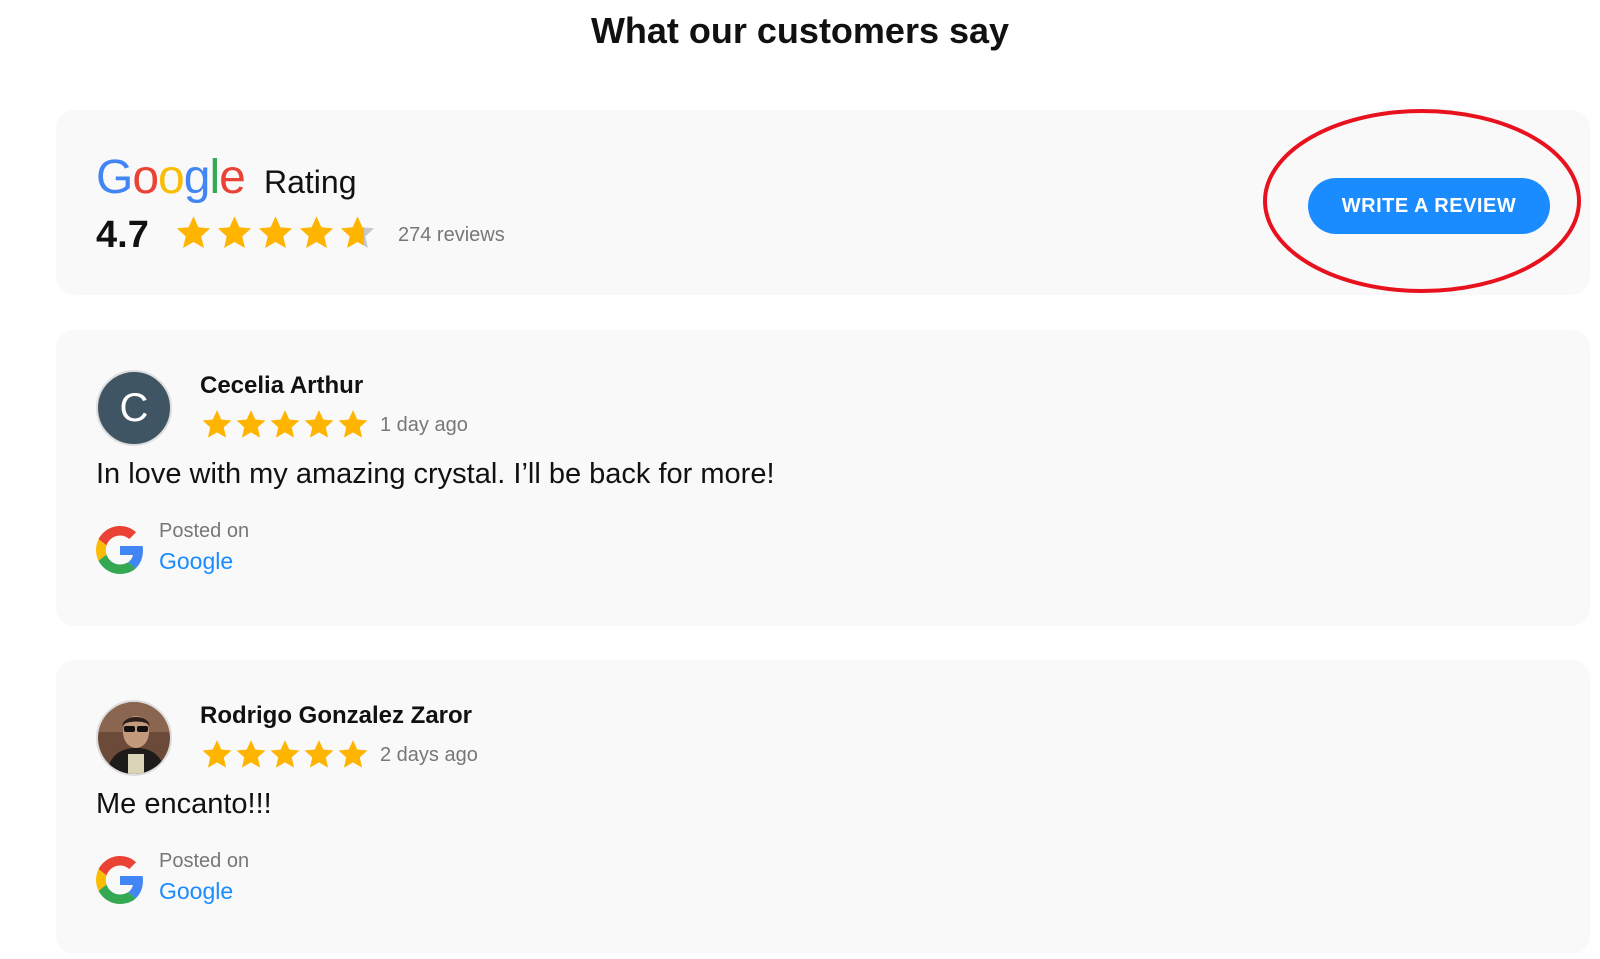 Image resolution: width=1600 pixels, height=959 pixels. Describe the element at coordinates (1429, 206) in the screenshot. I see `write-review-button: WRITE A REVIEW` at that location.